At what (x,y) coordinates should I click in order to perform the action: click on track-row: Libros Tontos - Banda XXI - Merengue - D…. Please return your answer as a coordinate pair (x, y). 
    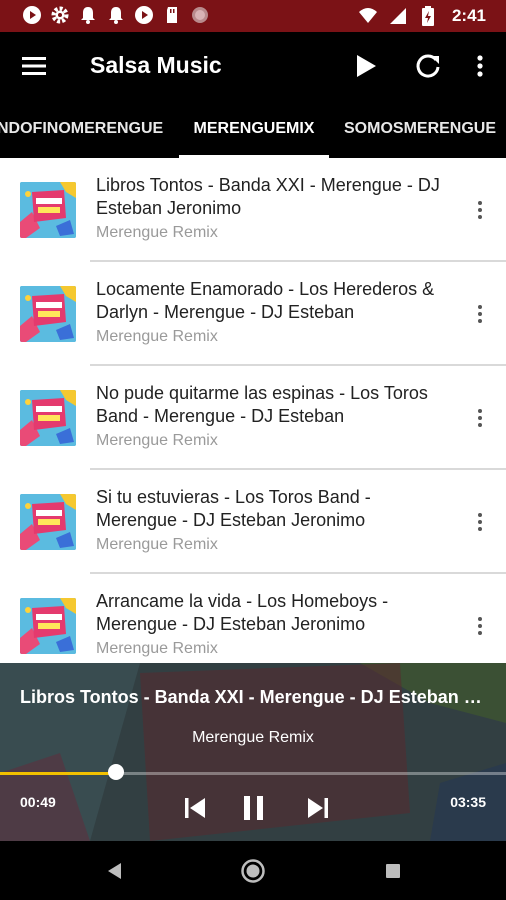
    Looking at the image, I should click on (253, 210).